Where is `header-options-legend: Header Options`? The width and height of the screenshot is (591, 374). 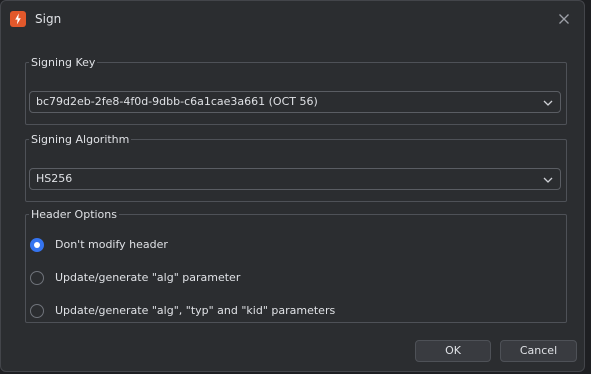
header-options-legend: Header Options is located at coordinates (74, 214).